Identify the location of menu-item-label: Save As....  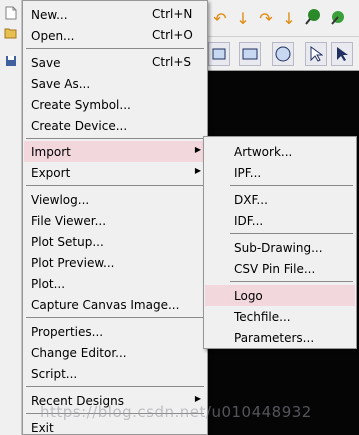
(61, 83).